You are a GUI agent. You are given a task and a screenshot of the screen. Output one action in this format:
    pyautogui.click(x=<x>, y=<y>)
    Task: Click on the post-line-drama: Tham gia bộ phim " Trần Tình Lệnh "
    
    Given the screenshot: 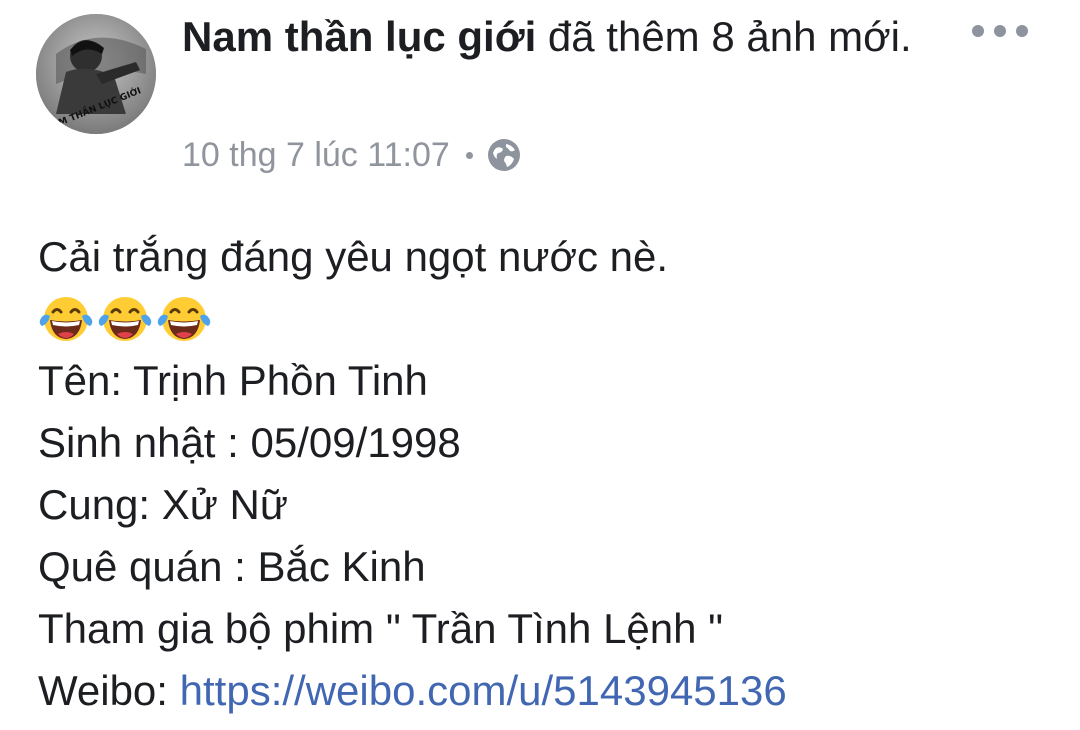 What is the action you would take?
    pyautogui.click(x=381, y=628)
    